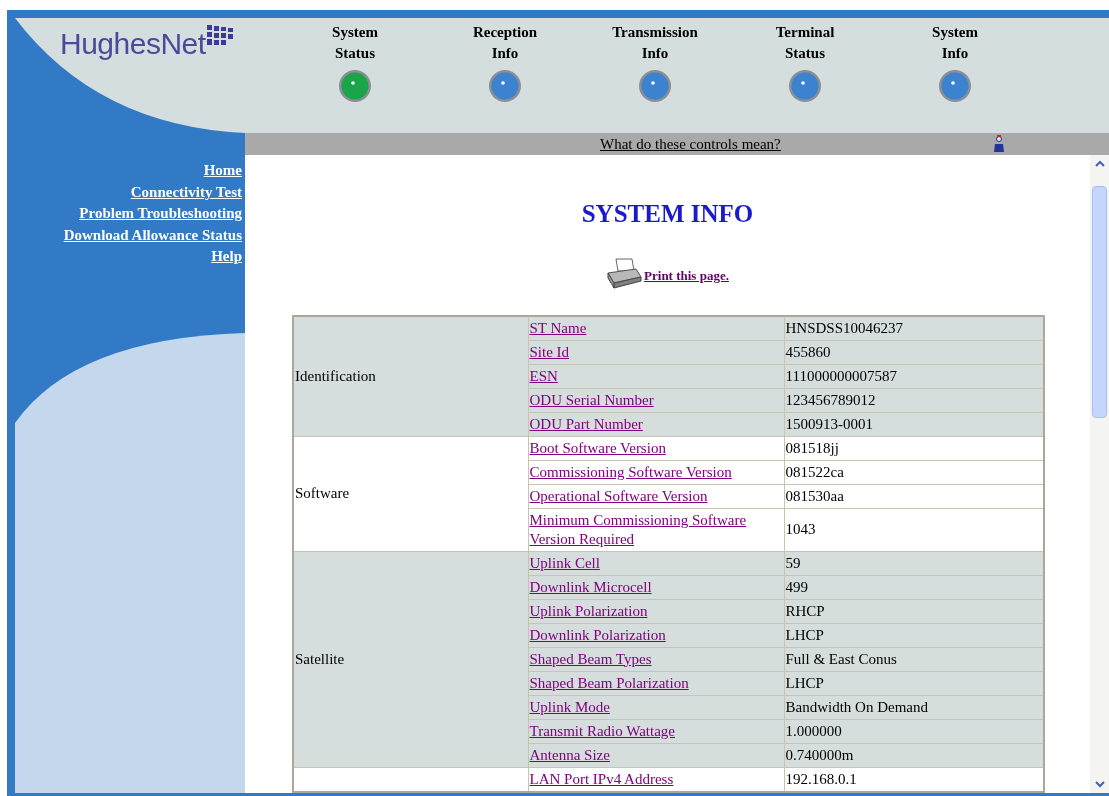 The image size is (1109, 796). Describe the element at coordinates (686, 276) in the screenshot. I see `print-link: Print this page.` at that location.